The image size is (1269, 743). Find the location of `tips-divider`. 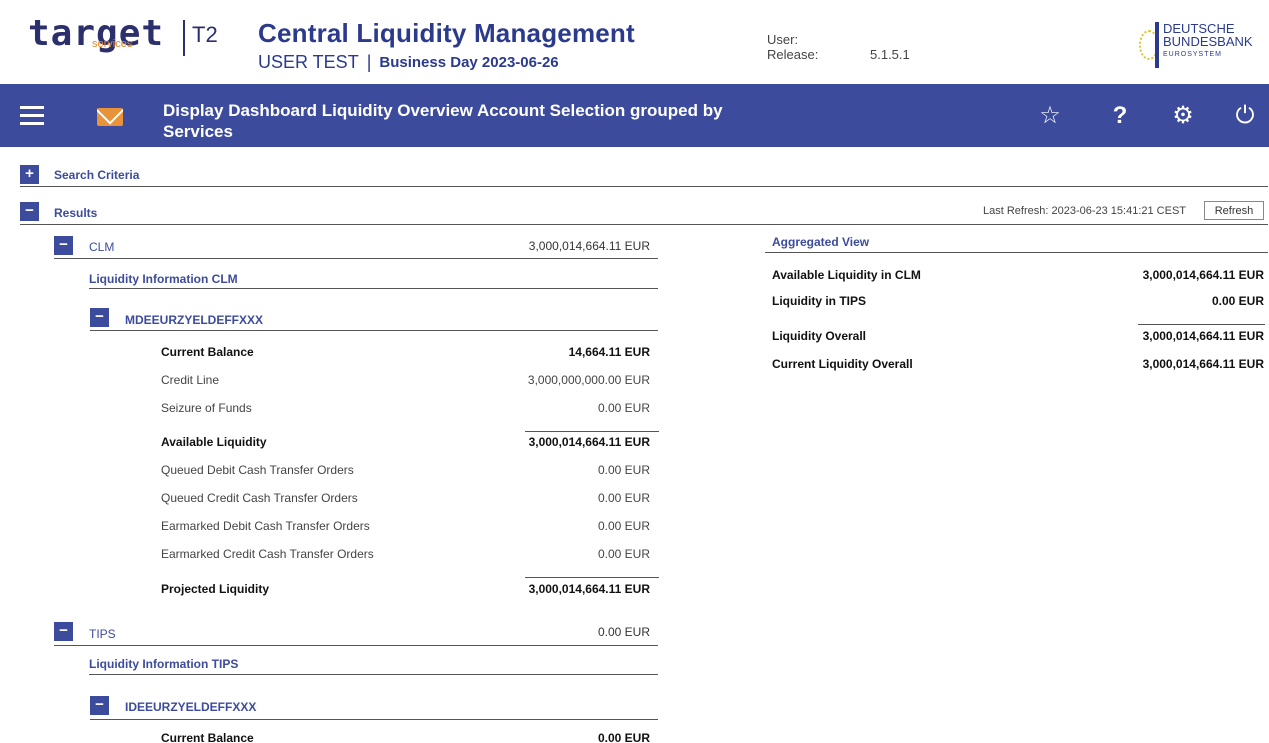

tips-divider is located at coordinates (356, 645).